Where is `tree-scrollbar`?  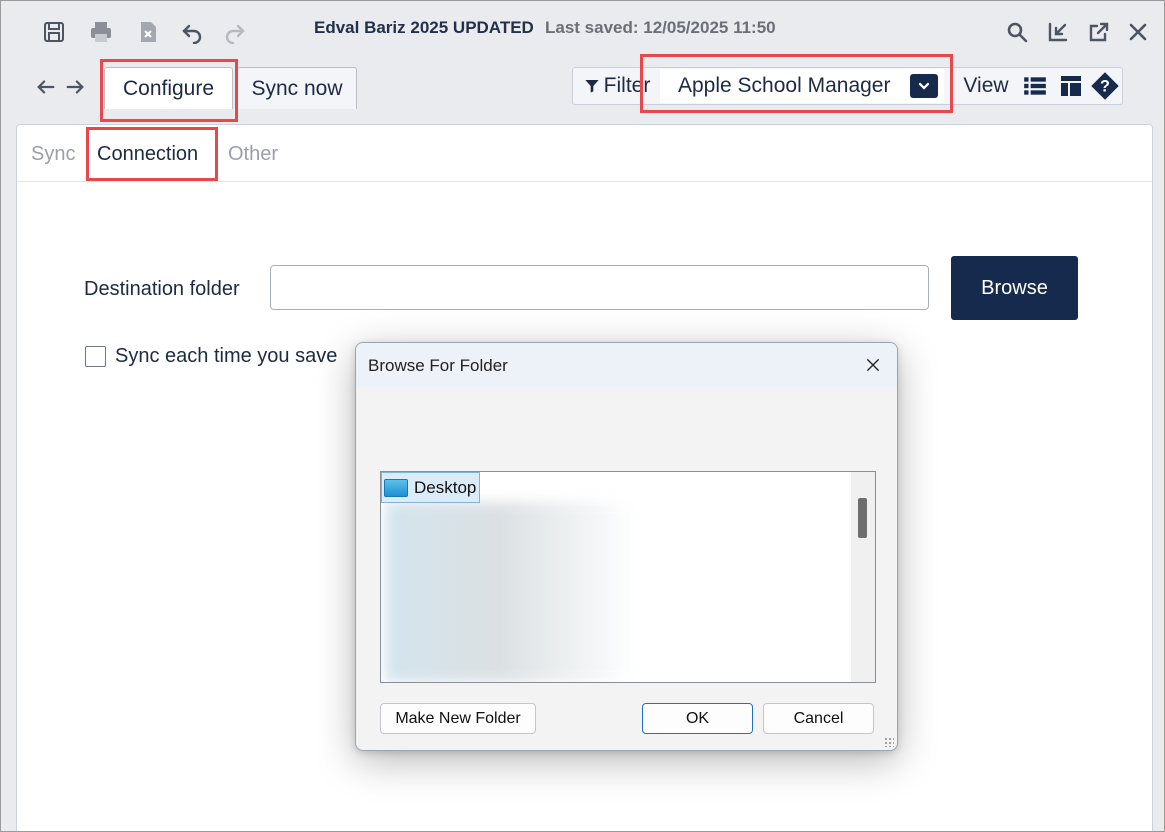 tree-scrollbar is located at coordinates (863, 577).